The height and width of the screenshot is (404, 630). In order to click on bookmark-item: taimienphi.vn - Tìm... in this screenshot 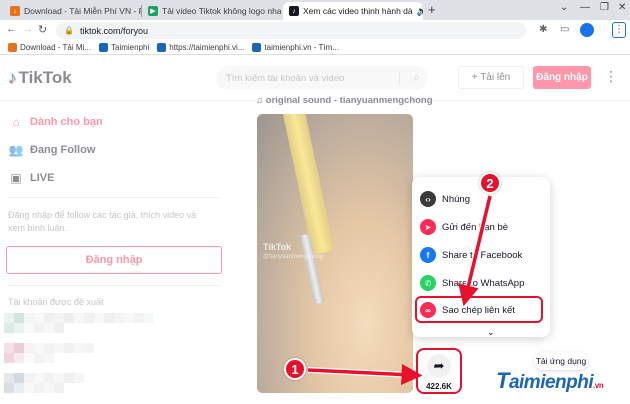, I will do `click(295, 47)`.